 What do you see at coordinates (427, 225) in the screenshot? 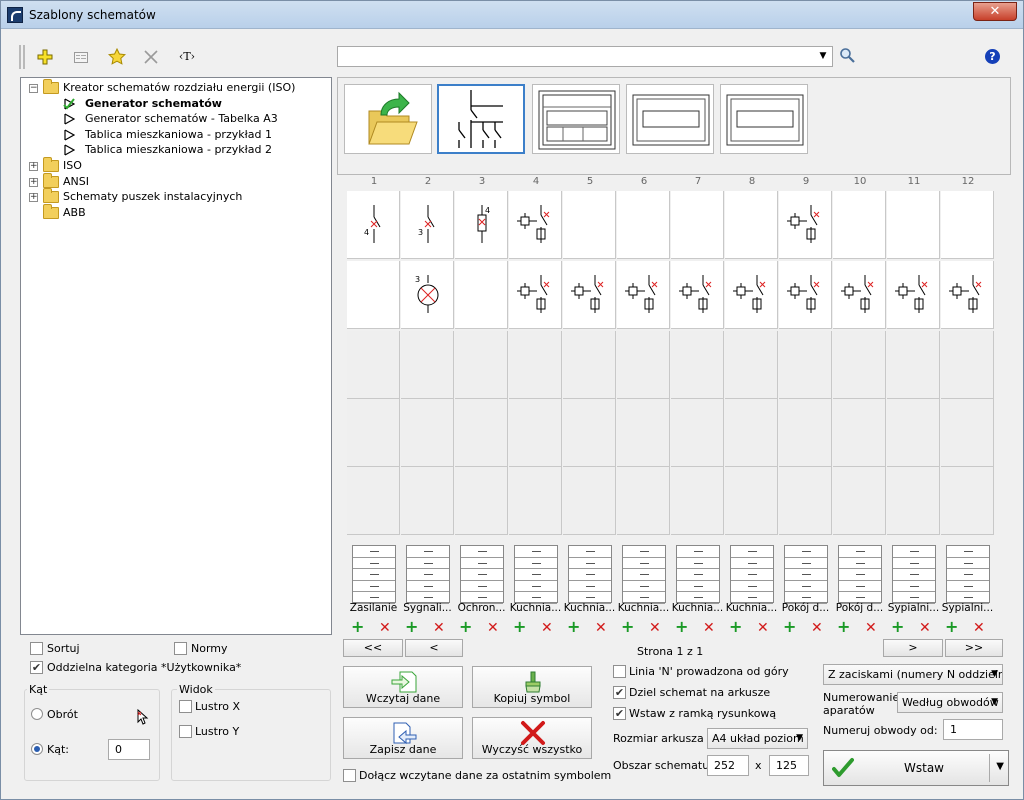
I see `schematic-cell: 3` at bounding box center [427, 225].